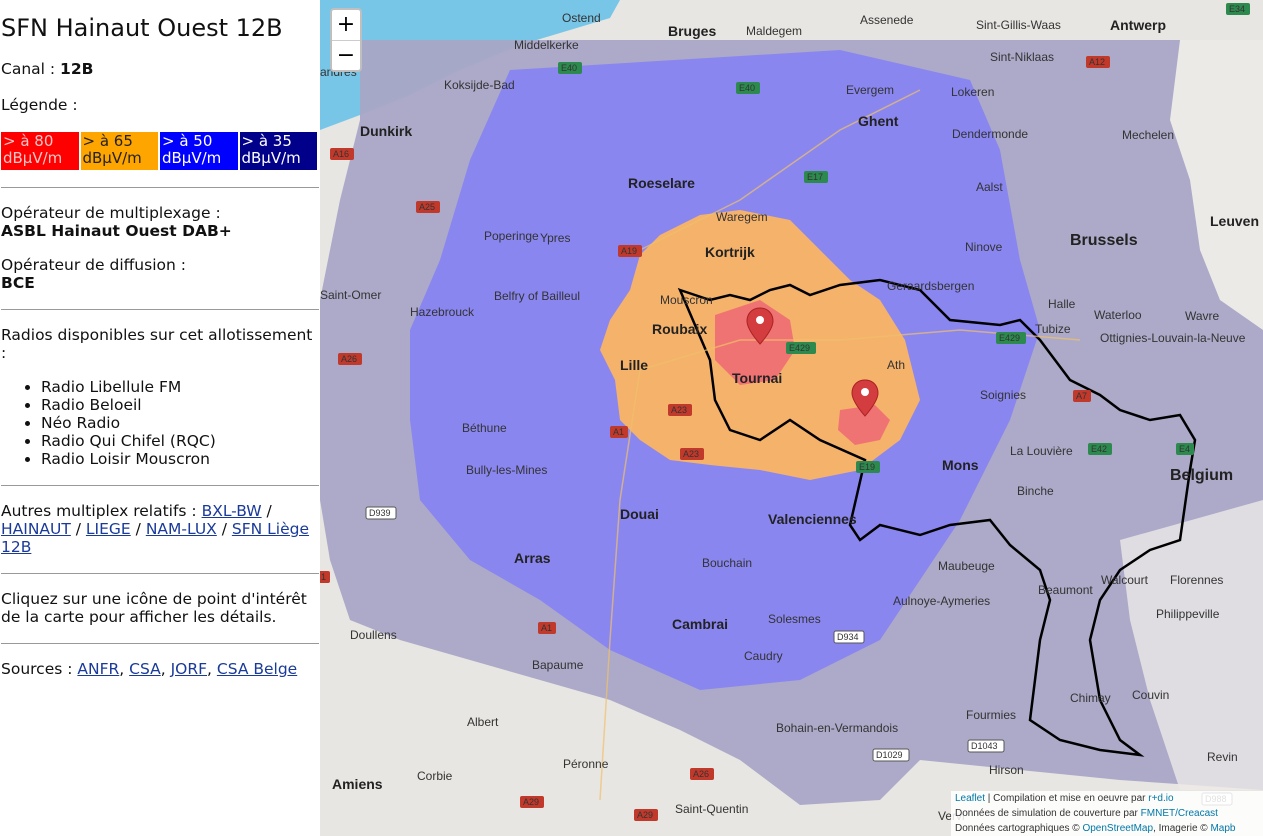 This screenshot has height=836, width=1263. I want to click on map-label: Aulnoye-Aymeries, so click(941, 601).